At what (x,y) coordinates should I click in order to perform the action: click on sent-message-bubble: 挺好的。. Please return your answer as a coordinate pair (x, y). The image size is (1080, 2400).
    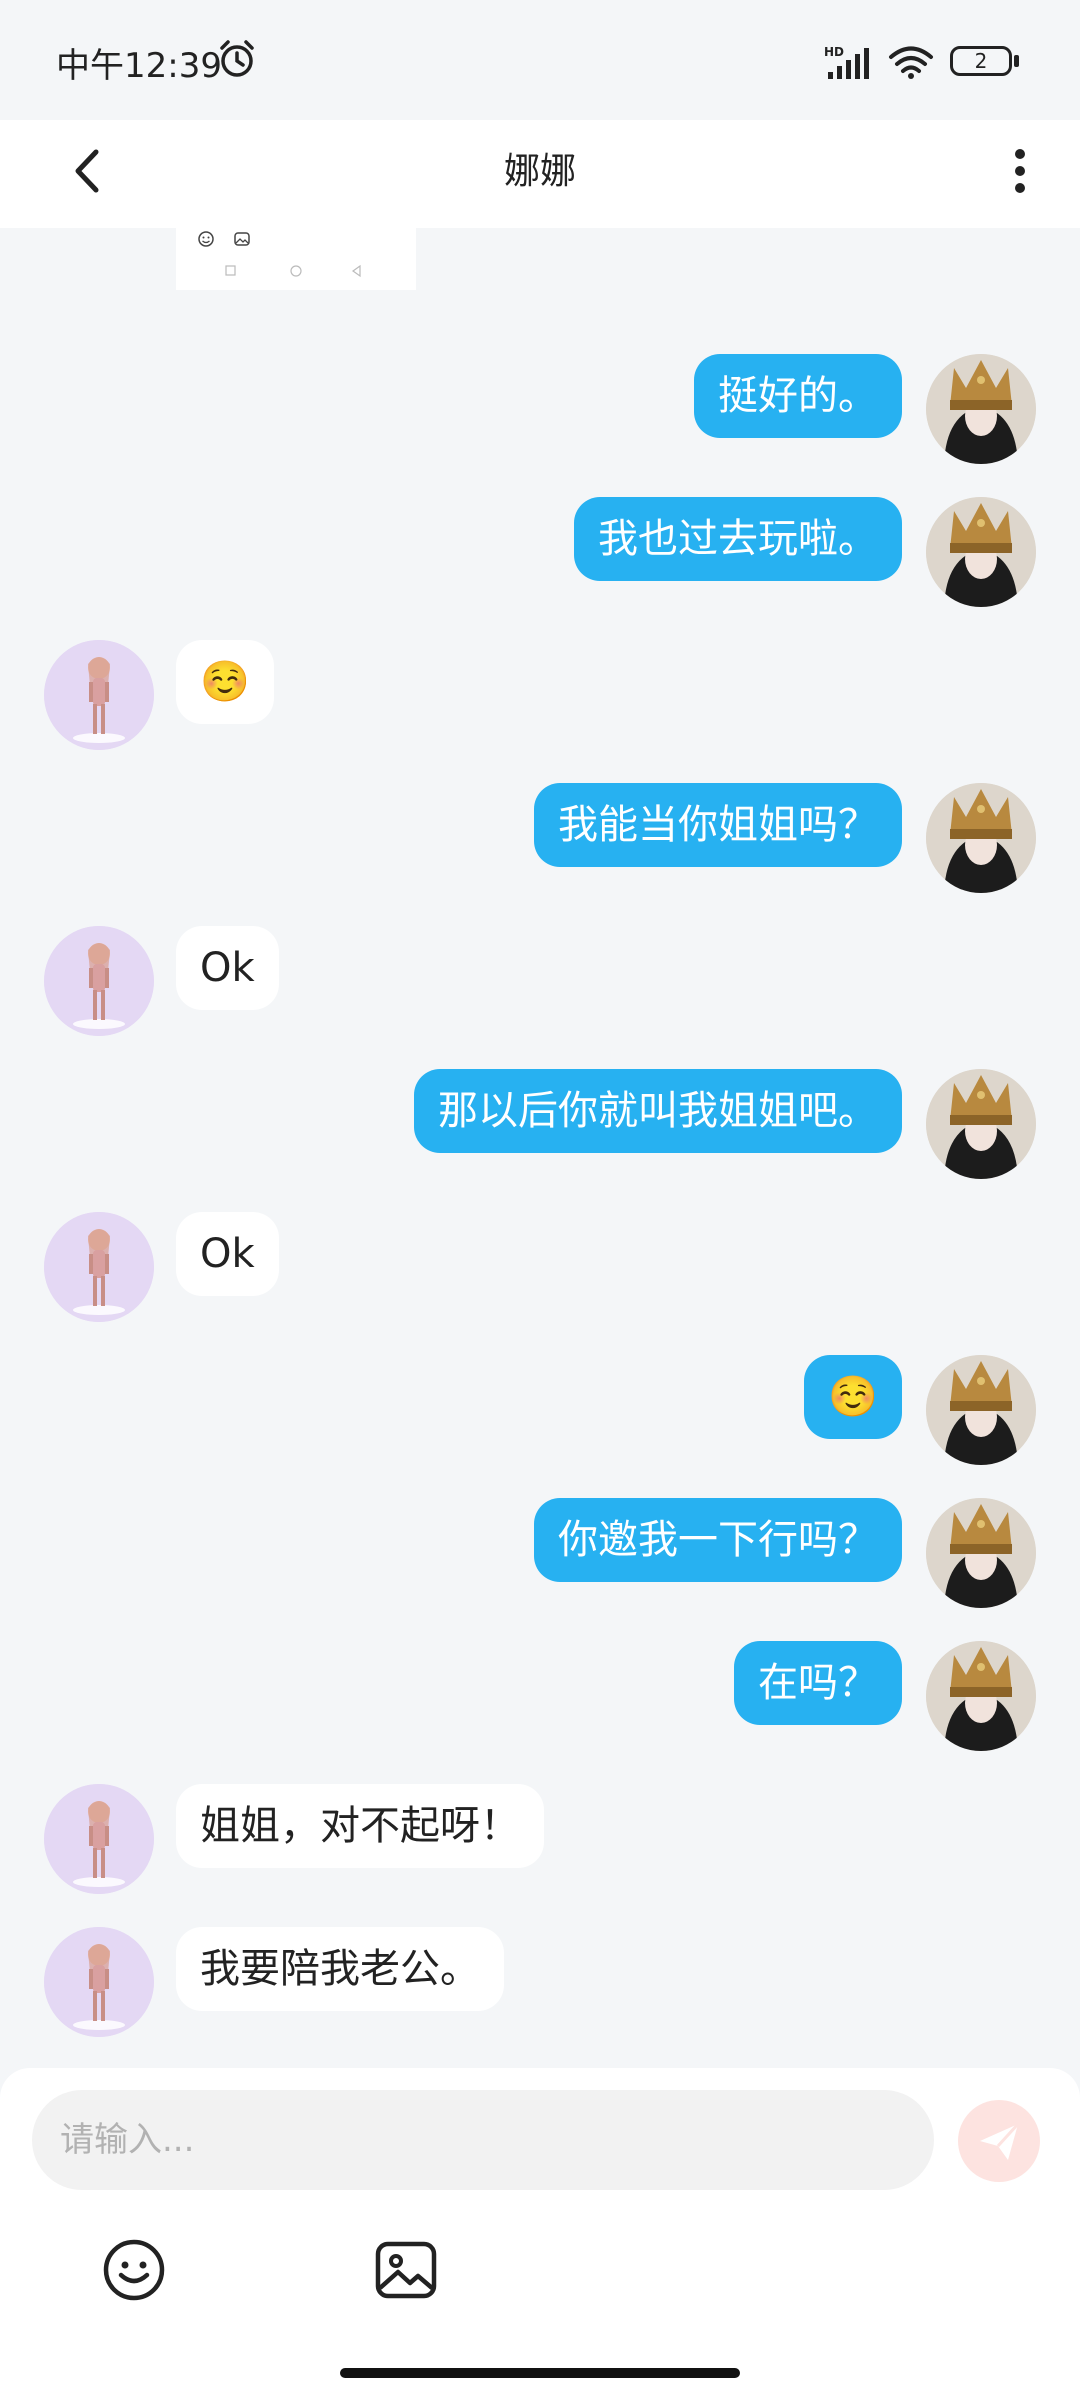
    Looking at the image, I should click on (798, 396).